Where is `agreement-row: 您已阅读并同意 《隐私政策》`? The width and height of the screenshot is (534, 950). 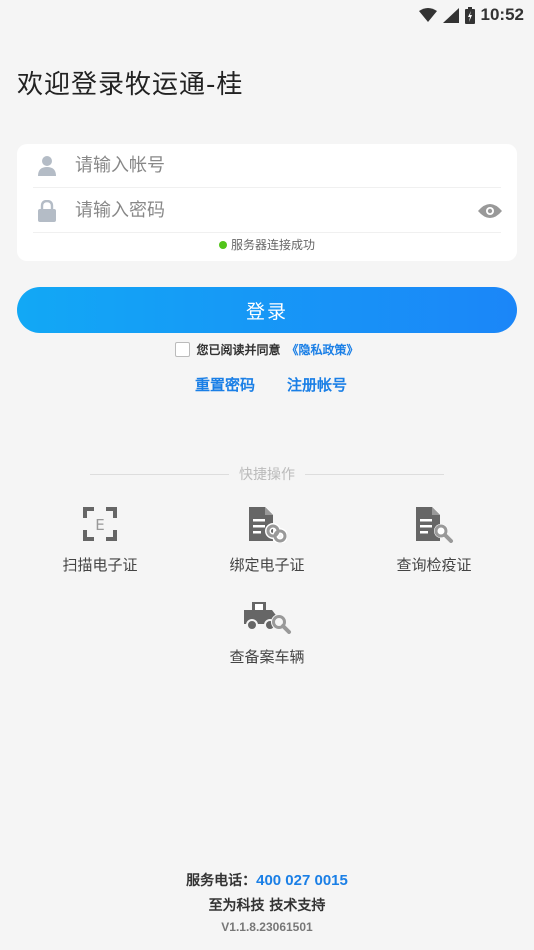 agreement-row: 您已阅读并同意 《隐私政策》 is located at coordinates (267, 349).